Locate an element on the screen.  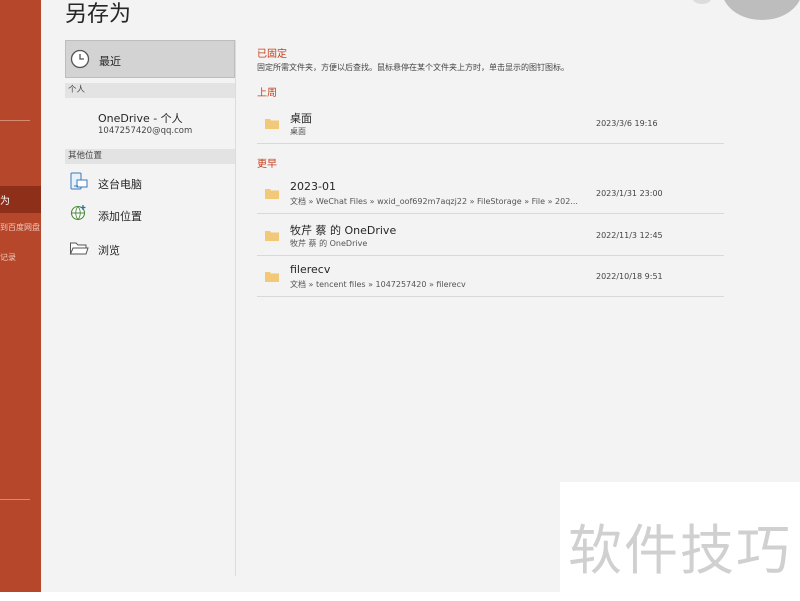
location-recent-label: 最近 is located at coordinates (110, 61).